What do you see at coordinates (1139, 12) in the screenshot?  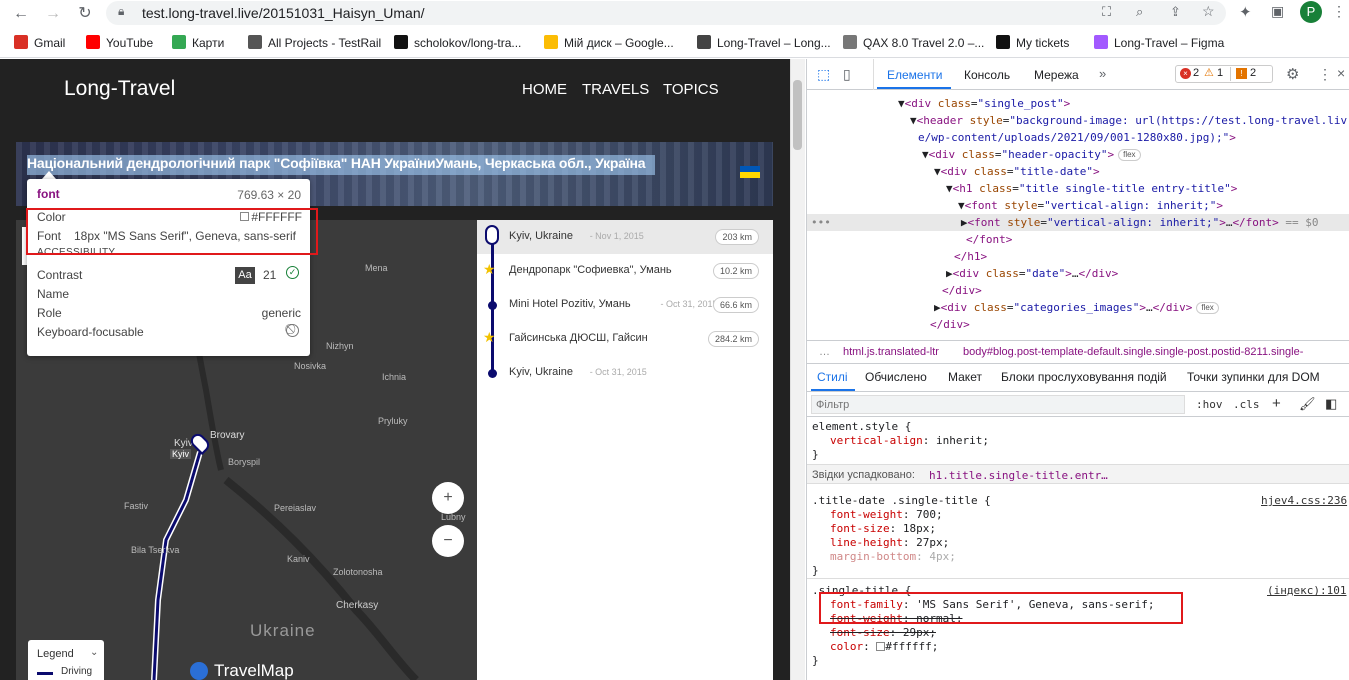 I see `zoom-icon: ⌕` at bounding box center [1139, 12].